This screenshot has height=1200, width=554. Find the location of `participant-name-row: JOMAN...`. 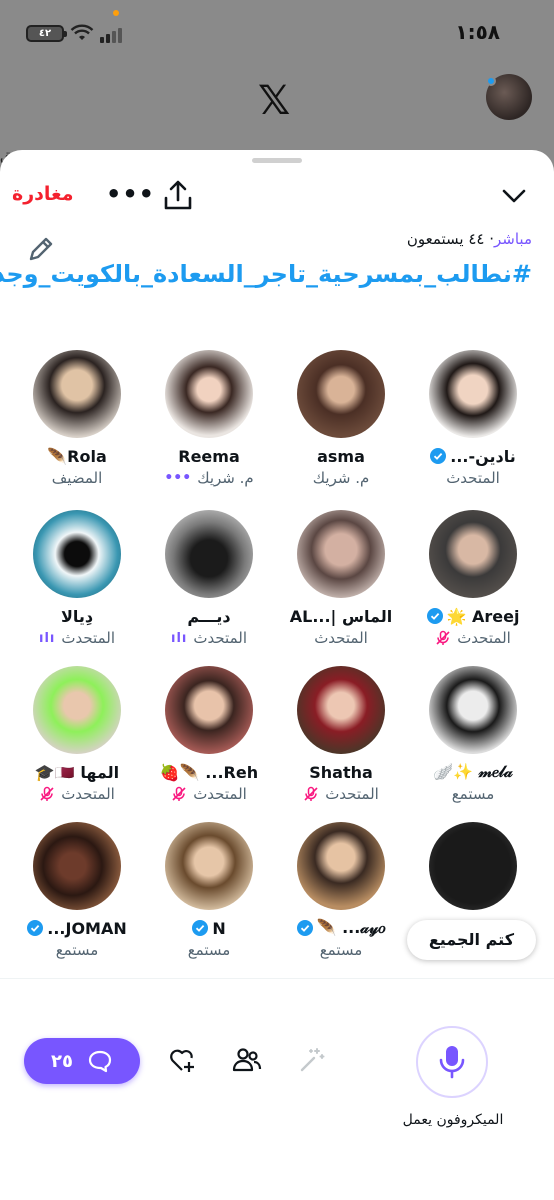

participant-name-row: JOMAN... is located at coordinates (77, 928).